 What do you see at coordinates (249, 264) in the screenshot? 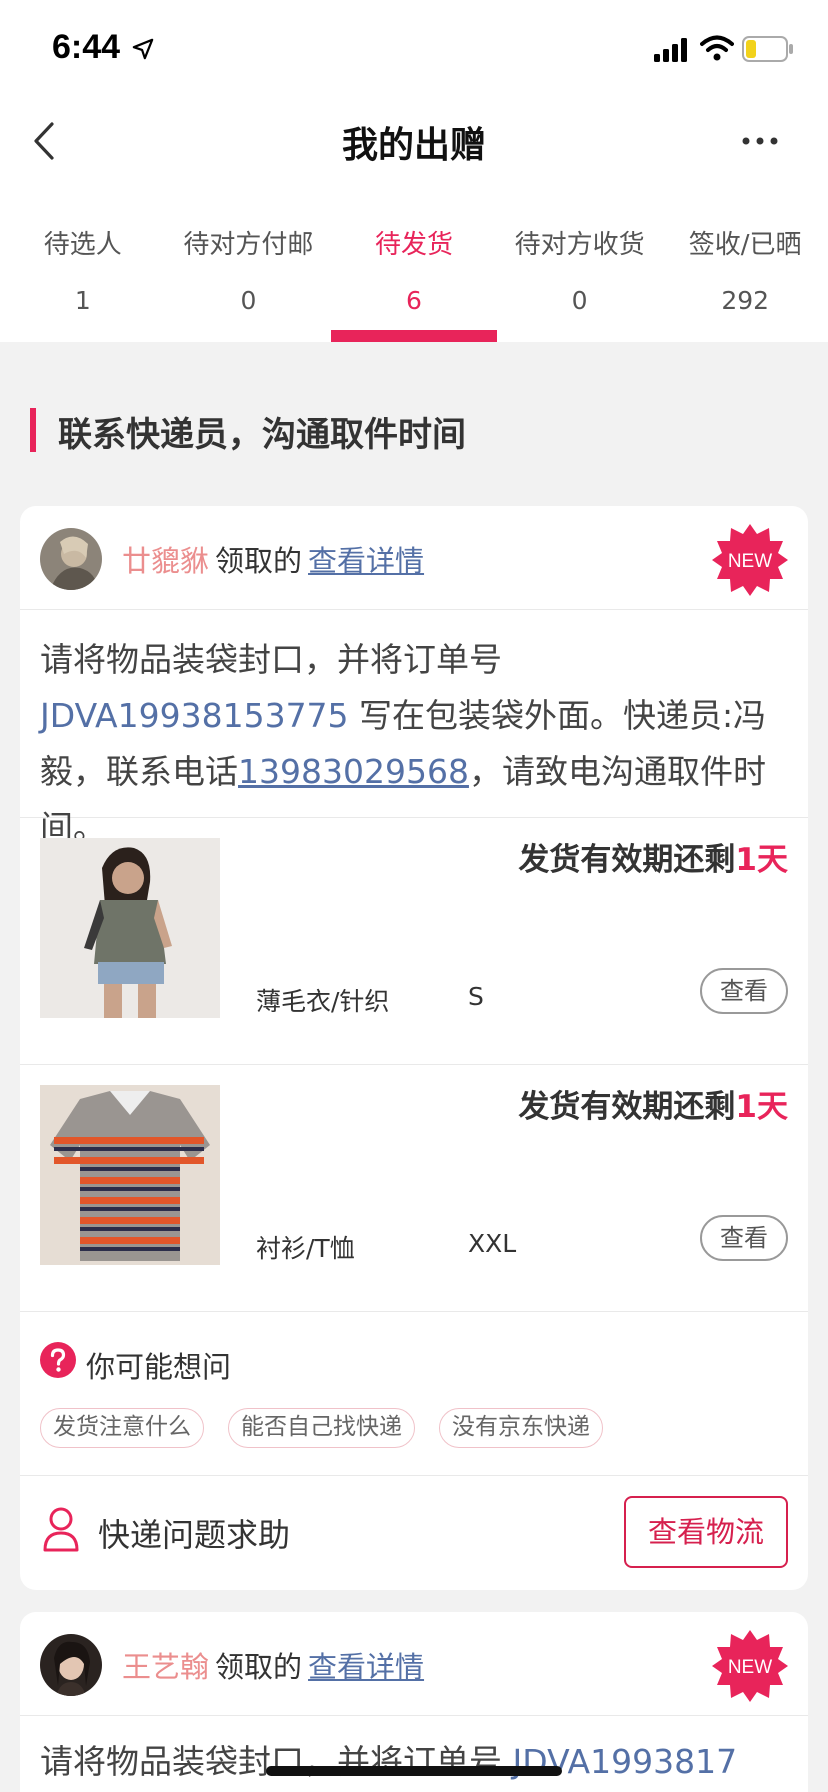
I see `tab-pending-postage: 待对方付邮 0` at bounding box center [249, 264].